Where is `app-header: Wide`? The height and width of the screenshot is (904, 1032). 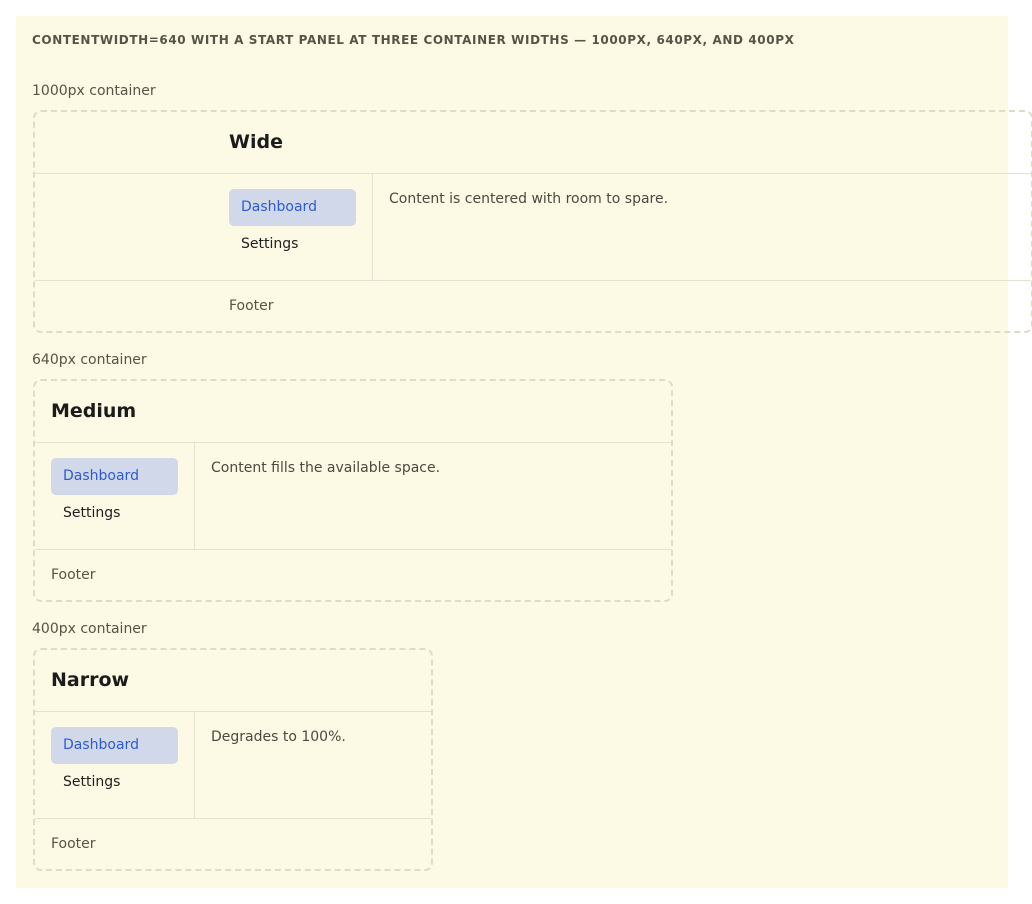 app-header: Wide is located at coordinates (533, 143).